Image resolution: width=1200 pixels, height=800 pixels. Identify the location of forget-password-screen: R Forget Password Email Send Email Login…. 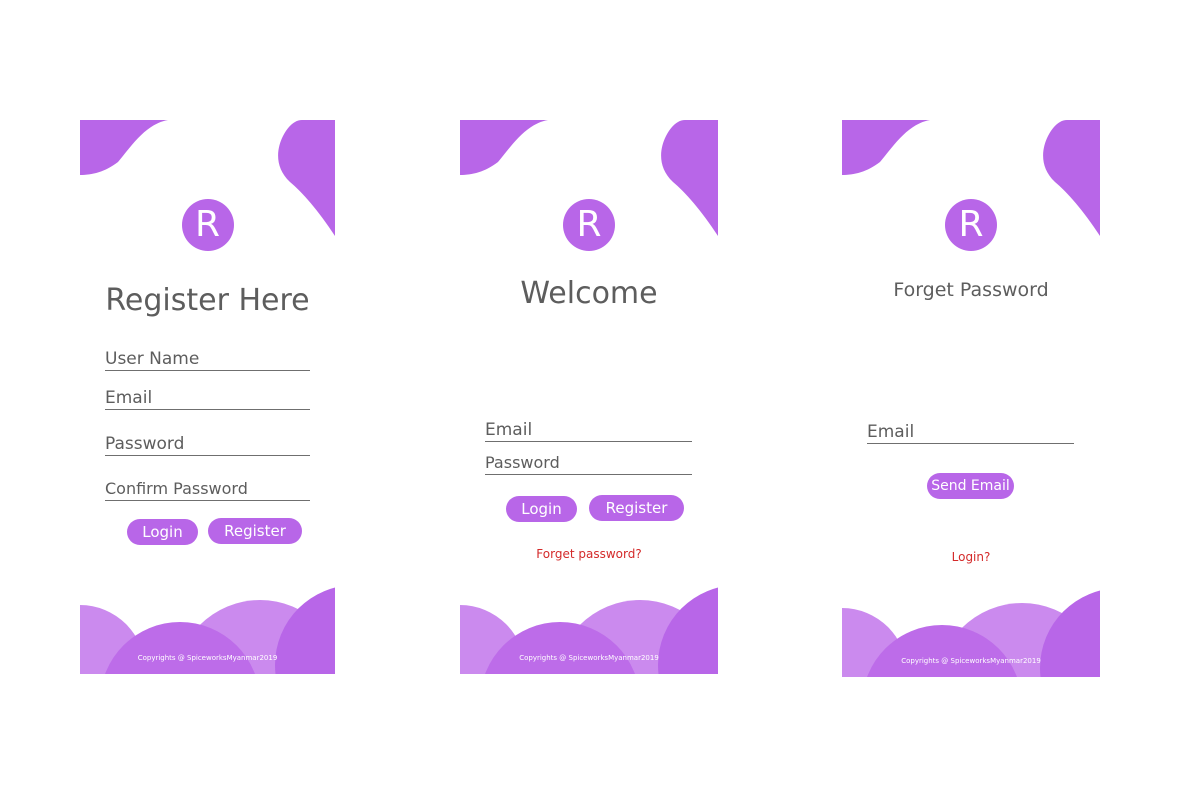
(971, 398).